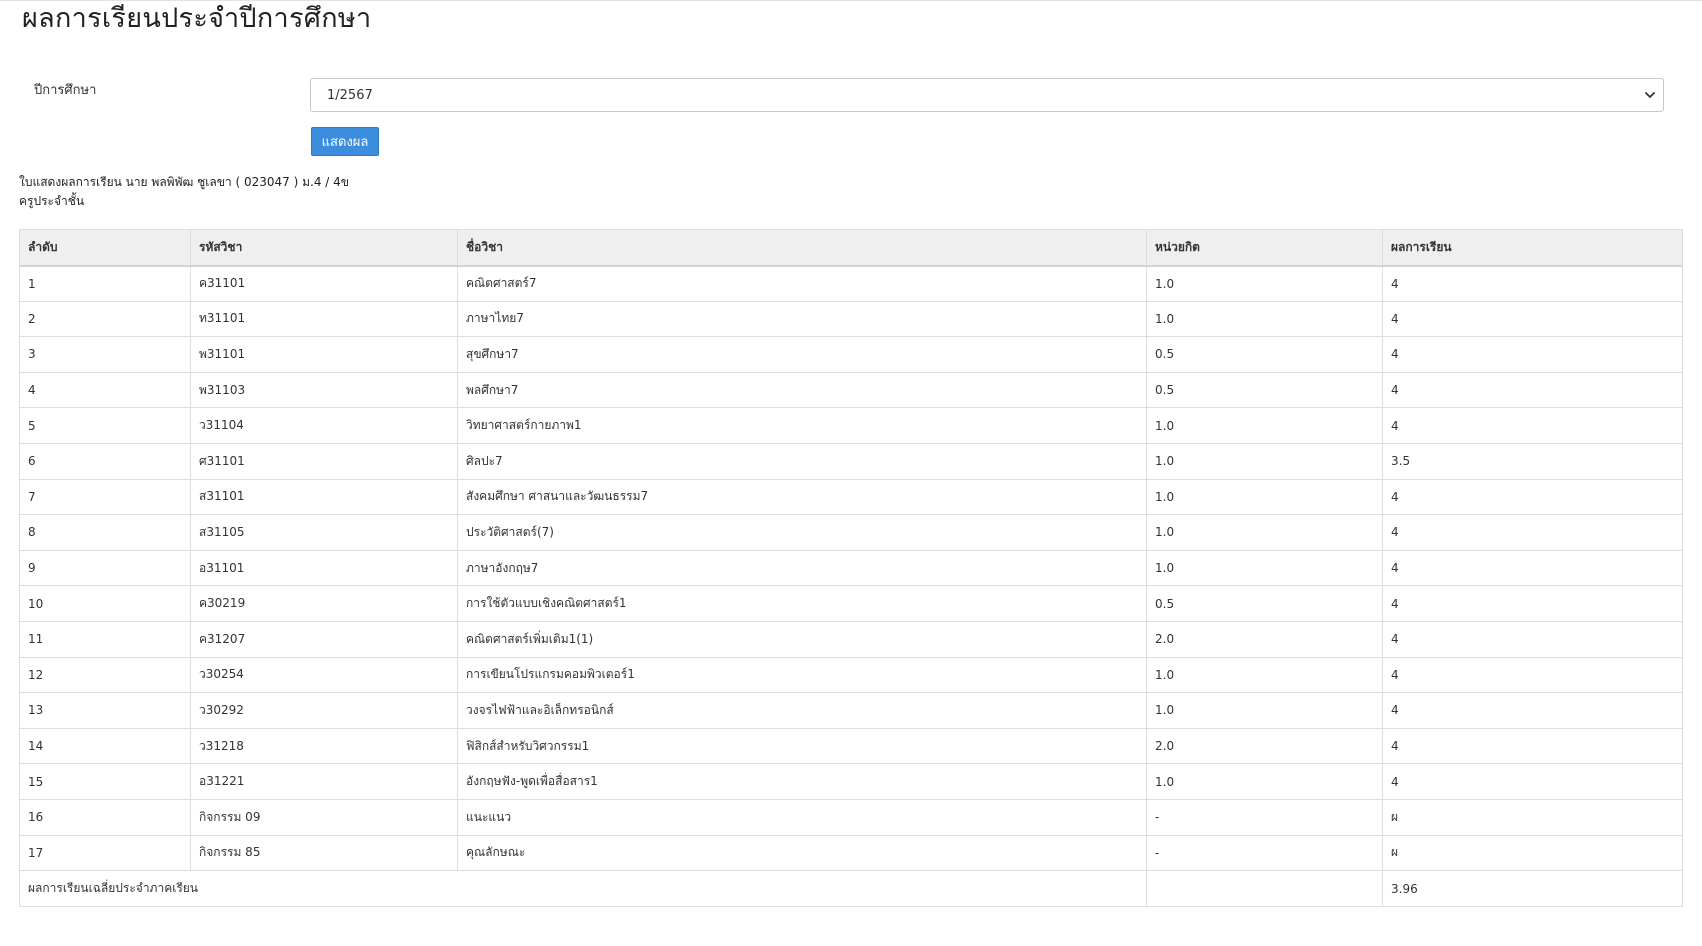 This screenshot has width=1702, height=946. Describe the element at coordinates (324, 248) in the screenshot. I see `header-subject-code: รหัสวิชา` at that location.